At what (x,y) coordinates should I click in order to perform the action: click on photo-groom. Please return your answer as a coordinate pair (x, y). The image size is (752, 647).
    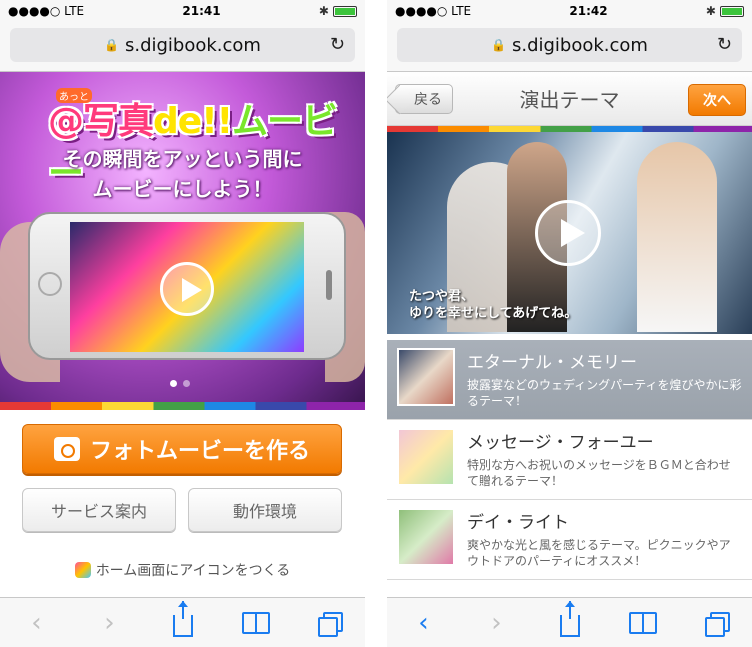
    Looking at the image, I should click on (677, 237).